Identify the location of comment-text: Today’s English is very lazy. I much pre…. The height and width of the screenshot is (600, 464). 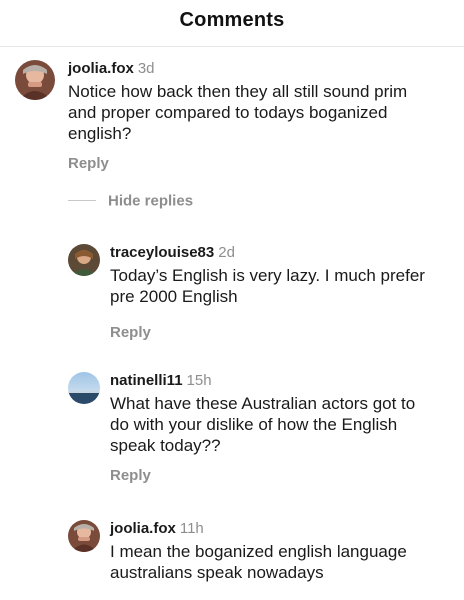
(284, 286).